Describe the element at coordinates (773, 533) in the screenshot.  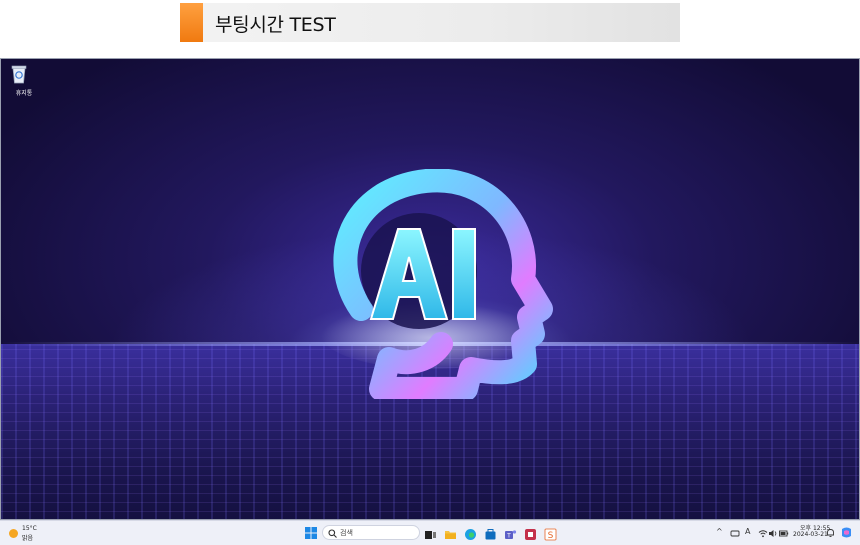
I see `volume-icon` at that location.